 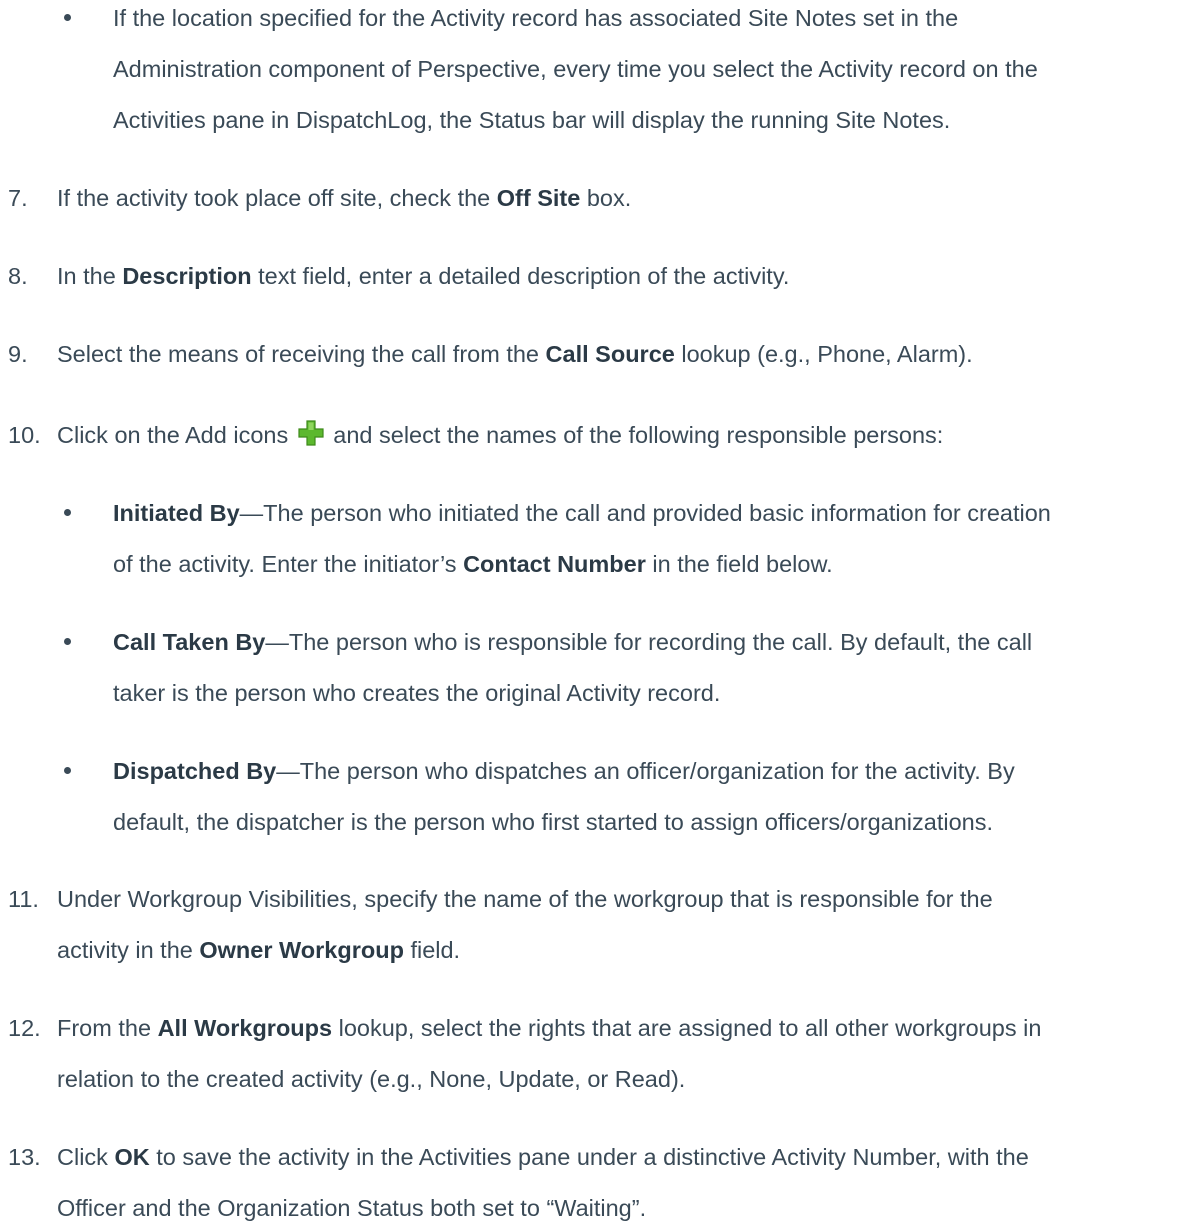 I want to click on call-source-label: Call Source, so click(x=610, y=354).